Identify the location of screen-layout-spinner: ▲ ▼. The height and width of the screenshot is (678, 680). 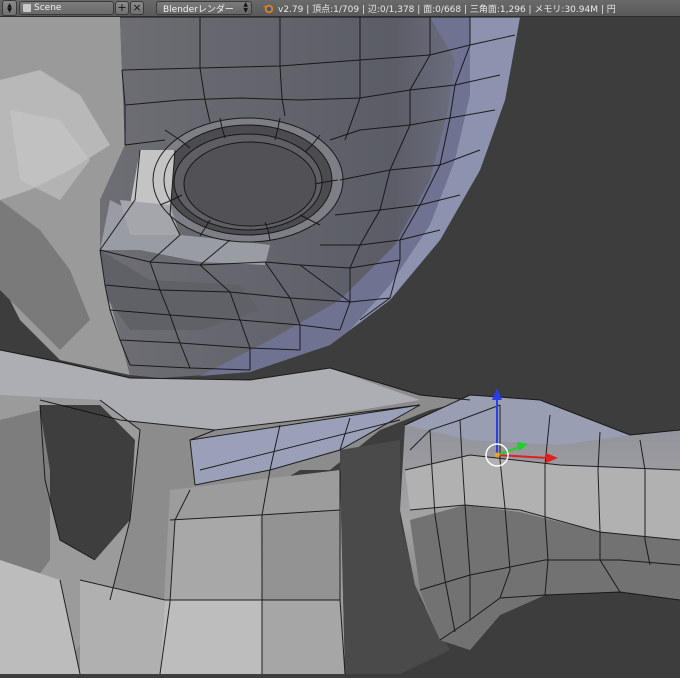
(9, 8).